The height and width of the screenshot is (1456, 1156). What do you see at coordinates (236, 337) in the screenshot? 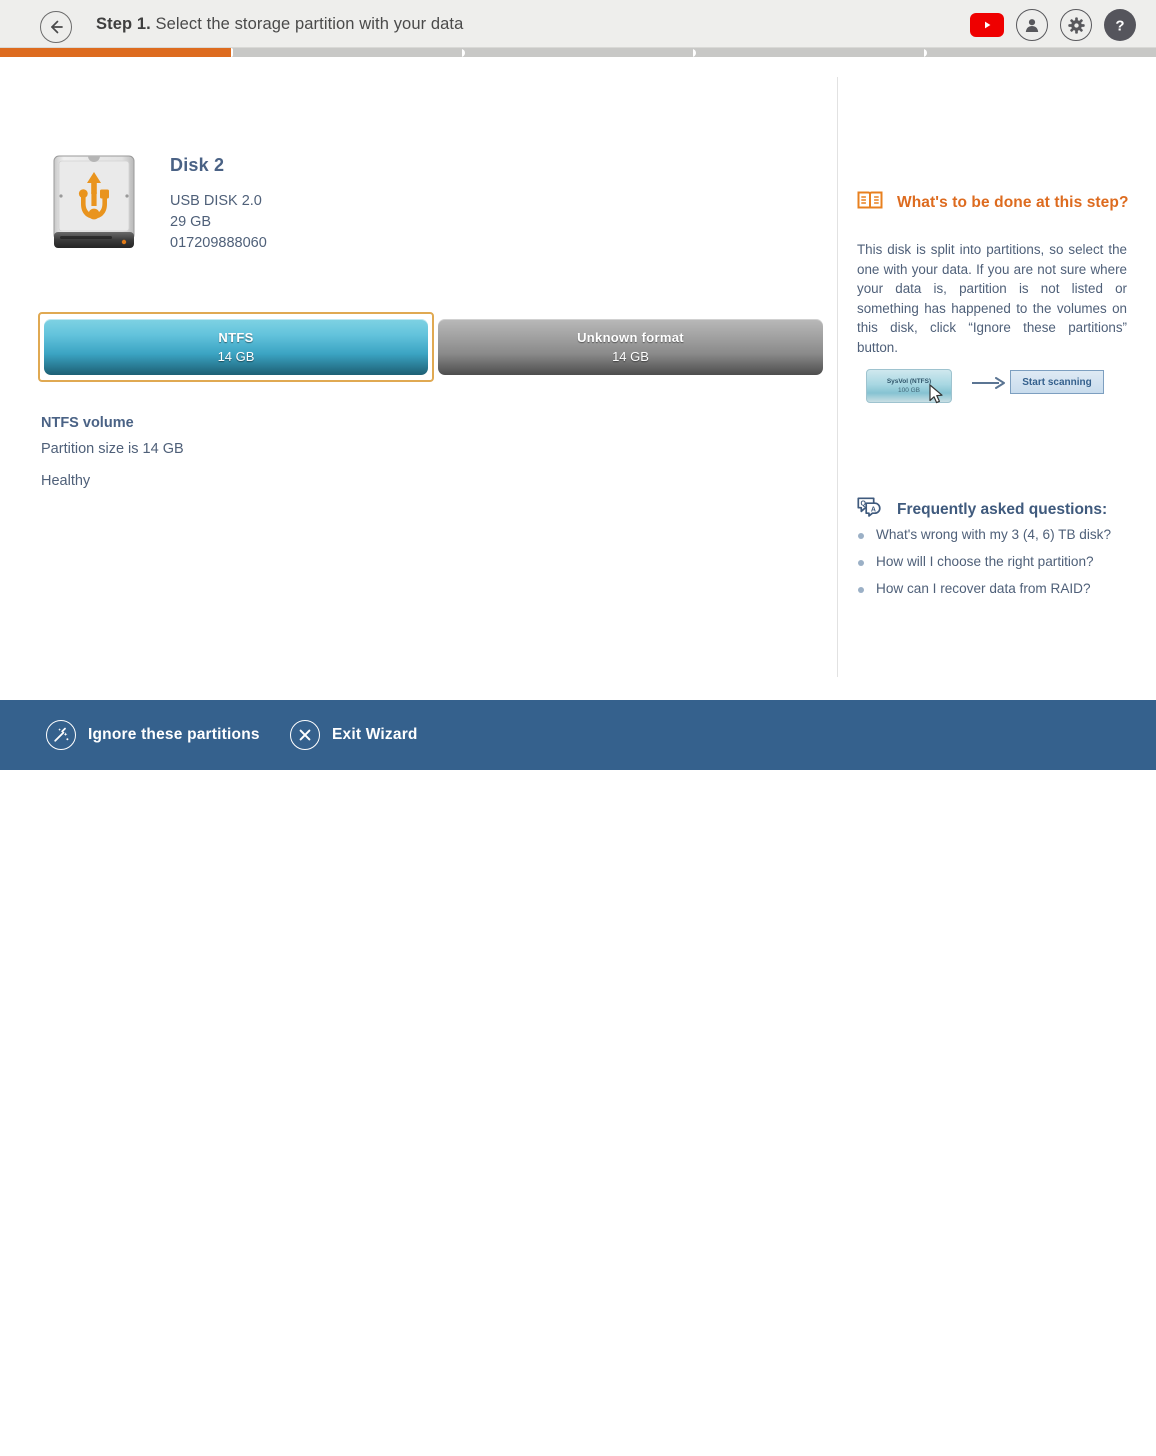
I see `partition-label: NTFS` at bounding box center [236, 337].